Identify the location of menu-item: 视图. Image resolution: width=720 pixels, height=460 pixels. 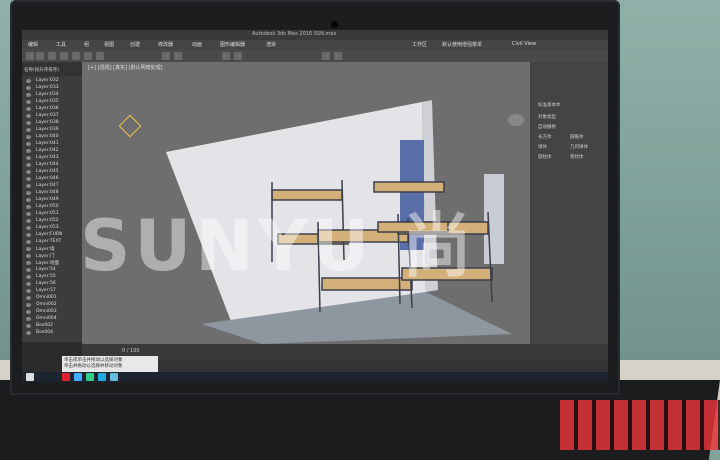
(109, 44).